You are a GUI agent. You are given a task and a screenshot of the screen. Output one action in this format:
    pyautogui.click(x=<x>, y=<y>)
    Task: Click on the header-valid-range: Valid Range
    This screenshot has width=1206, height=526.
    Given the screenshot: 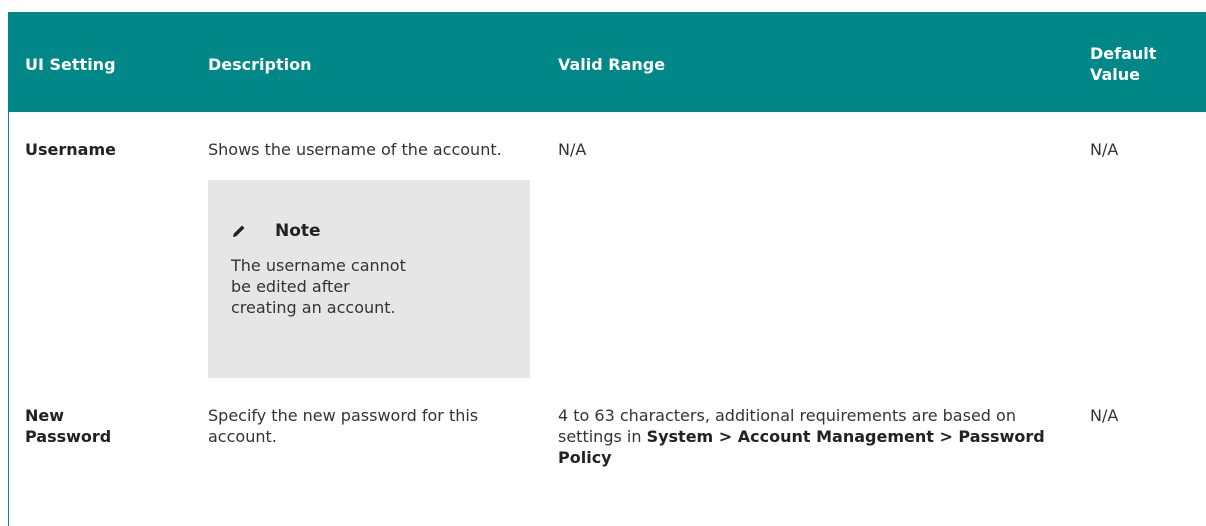 What is the action you would take?
    pyautogui.click(x=612, y=64)
    